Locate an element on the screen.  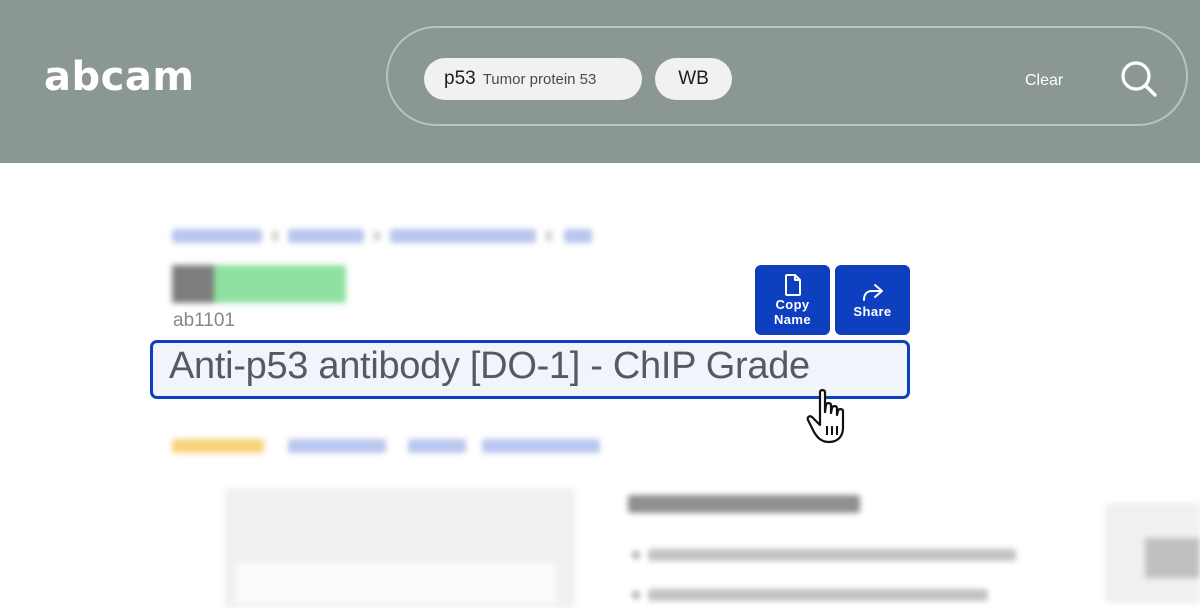
share-button: Share is located at coordinates (872, 300).